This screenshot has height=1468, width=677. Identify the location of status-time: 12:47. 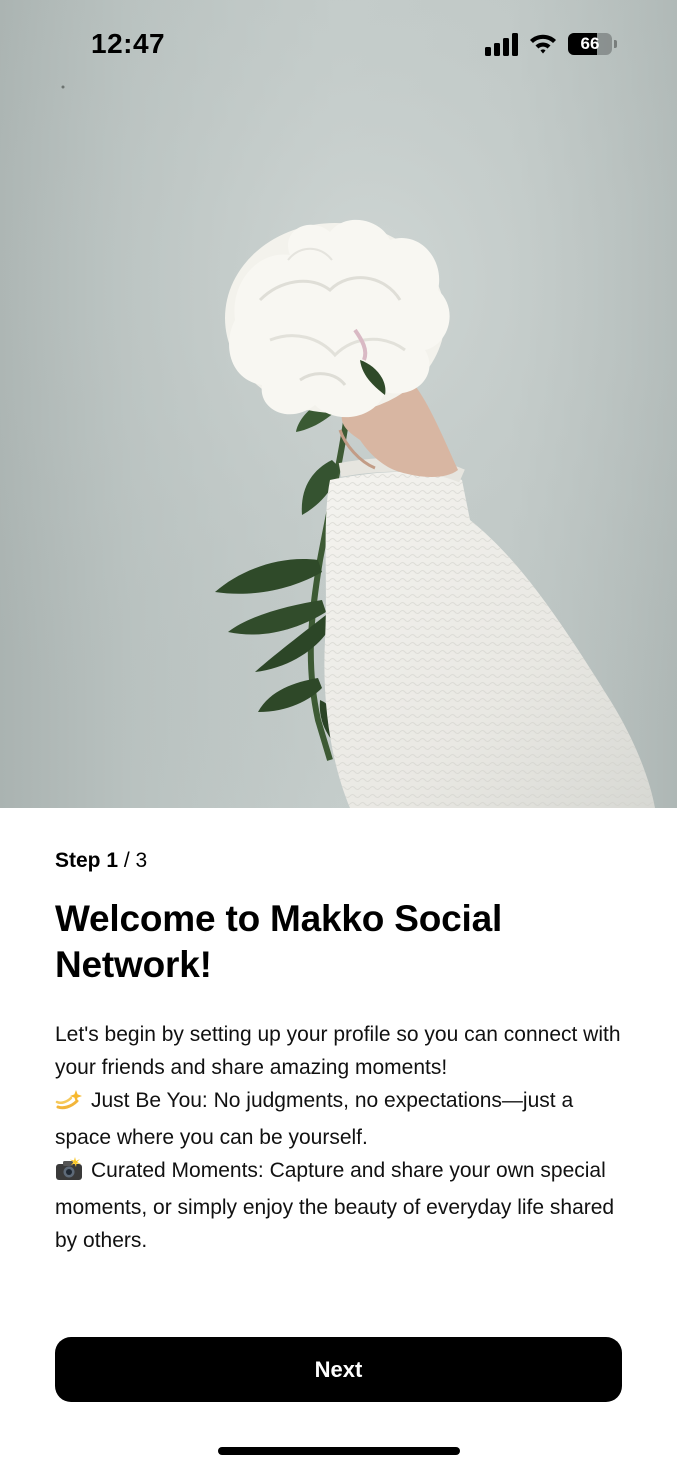
(128, 43).